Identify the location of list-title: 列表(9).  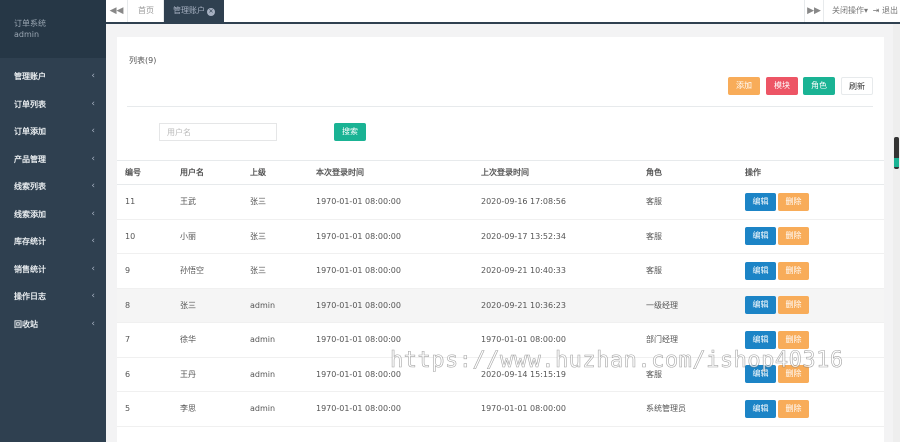
(143, 60).